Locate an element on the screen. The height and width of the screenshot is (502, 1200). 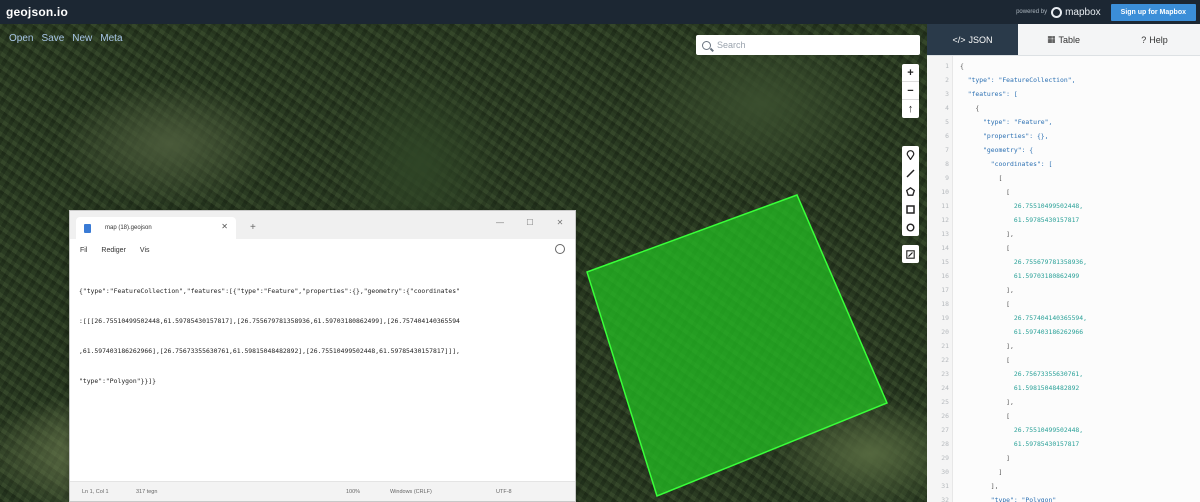
app-title: geojson.io is located at coordinates (37, 12).